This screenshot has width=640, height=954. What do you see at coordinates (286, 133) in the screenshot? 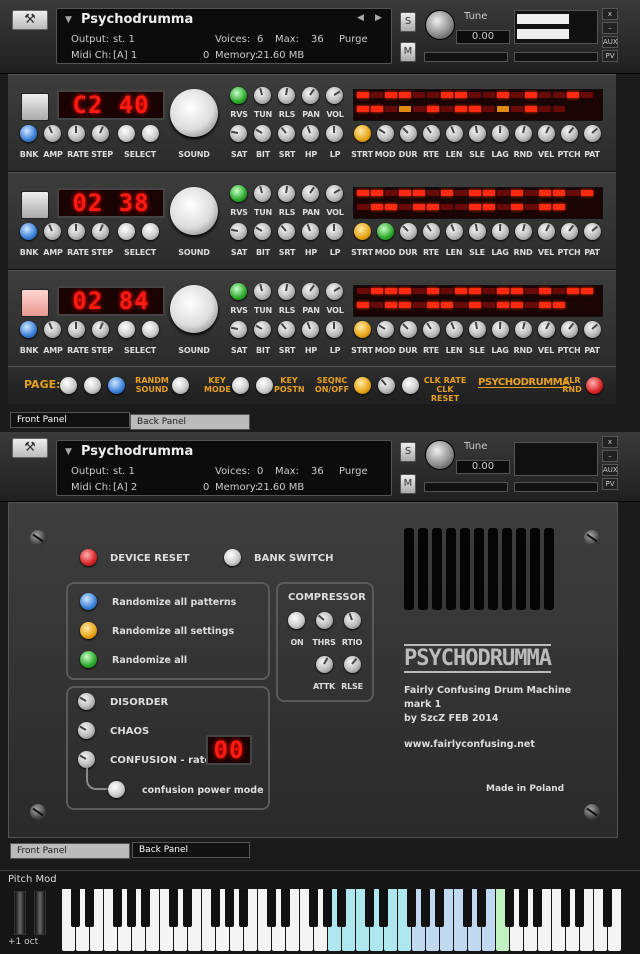
I see `srt-knob` at bounding box center [286, 133].